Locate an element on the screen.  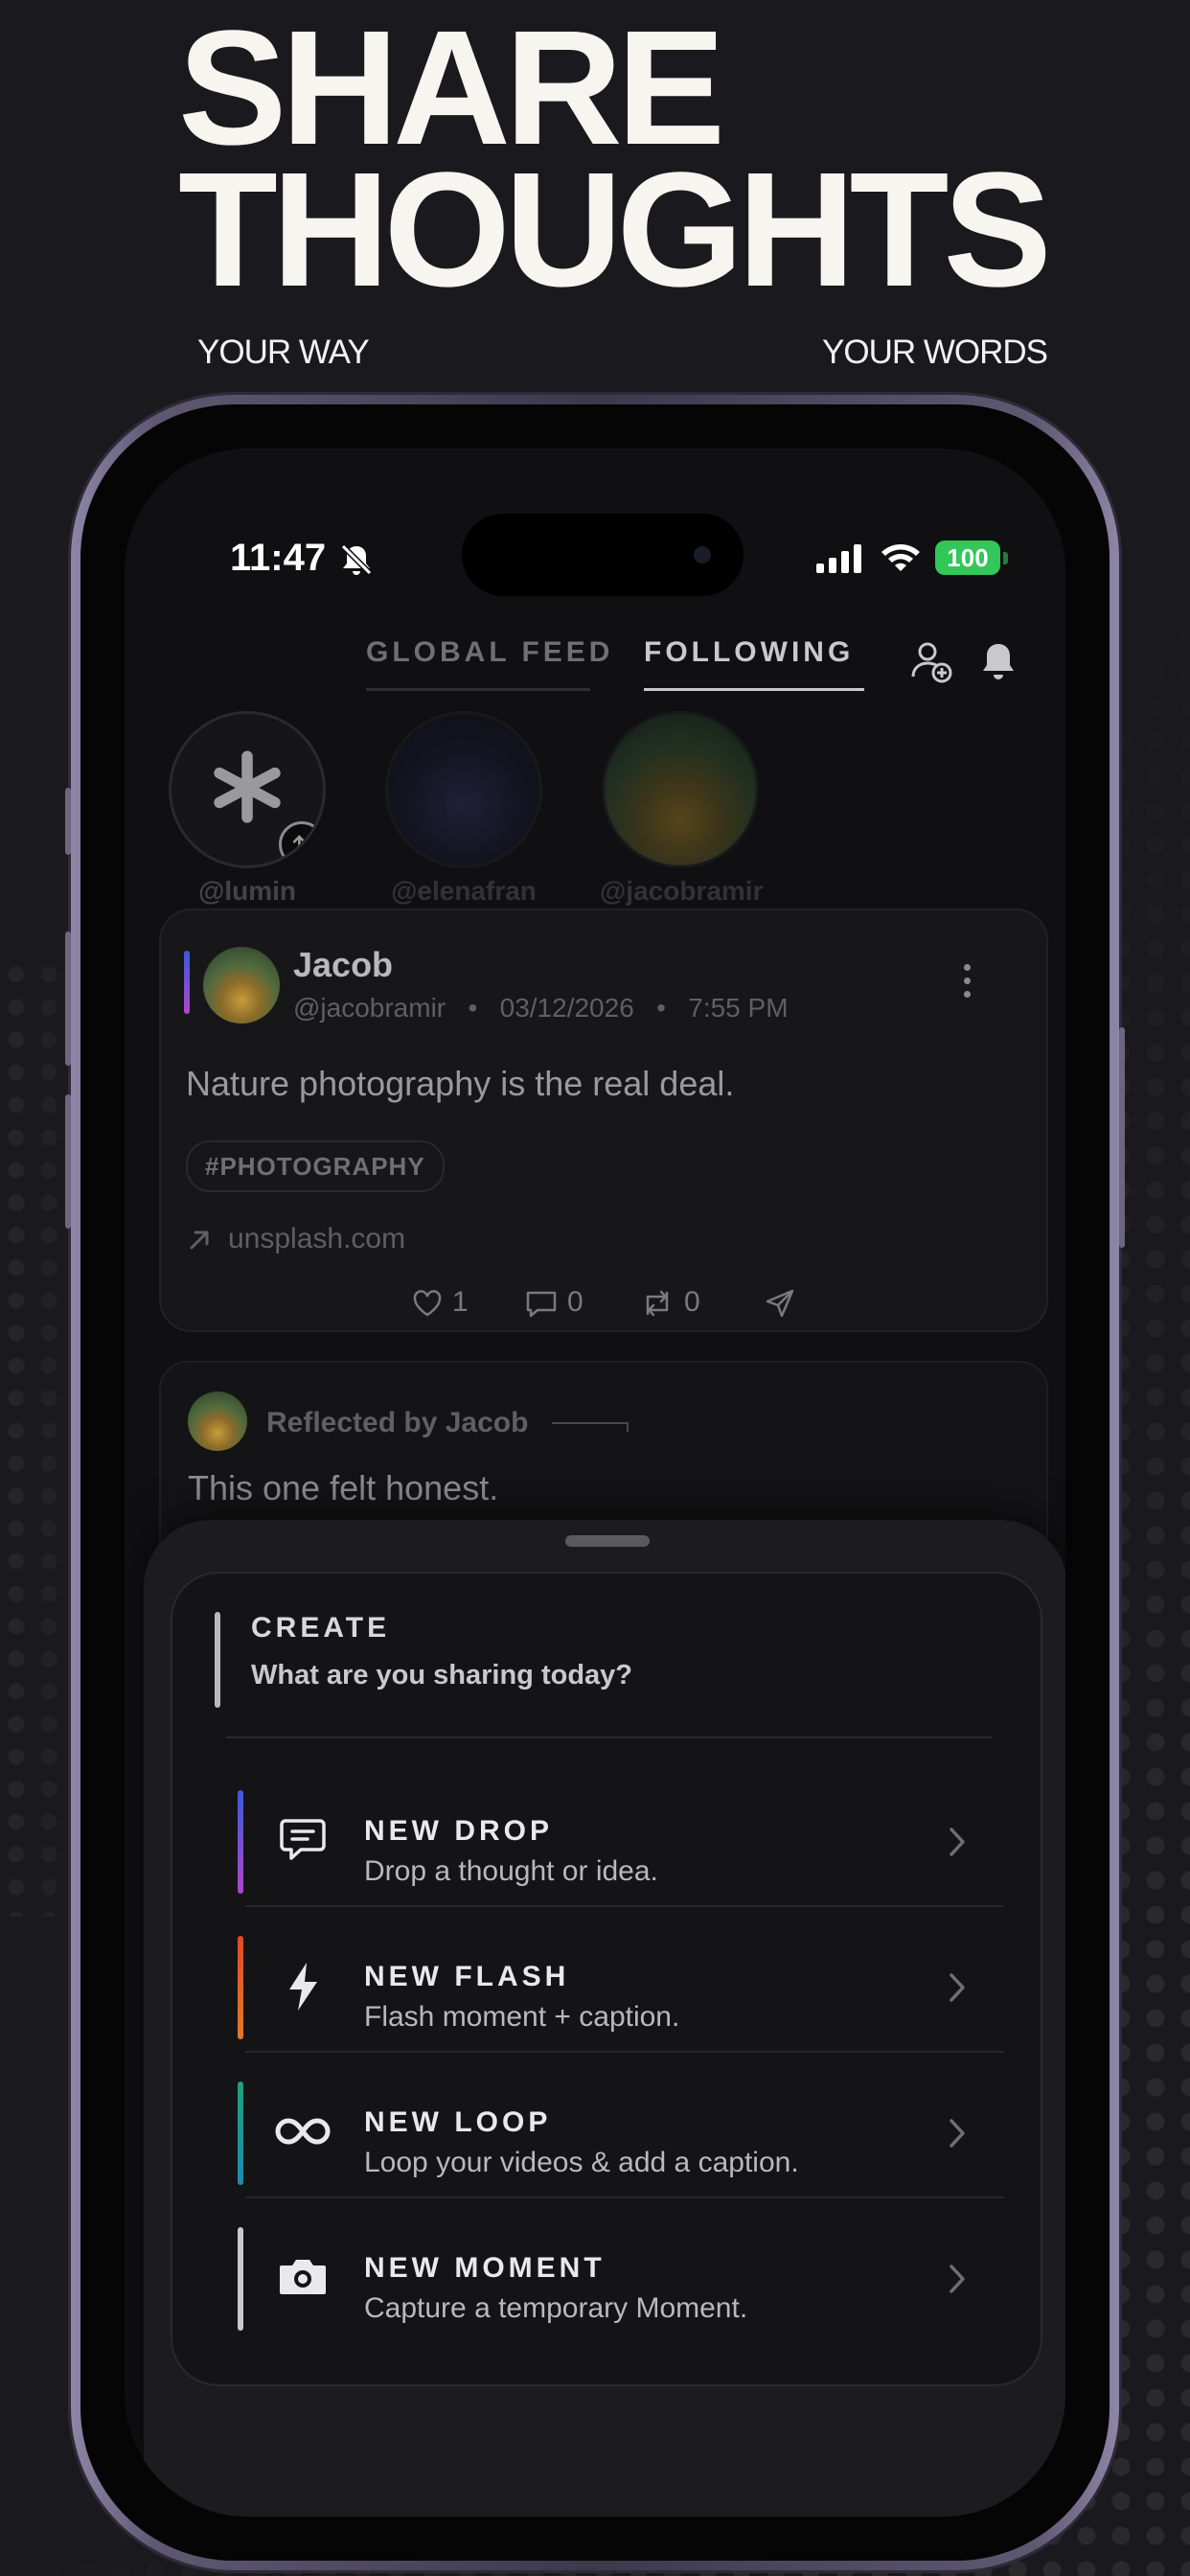
hero-title-line1: SHARE is located at coordinates (452, 89).